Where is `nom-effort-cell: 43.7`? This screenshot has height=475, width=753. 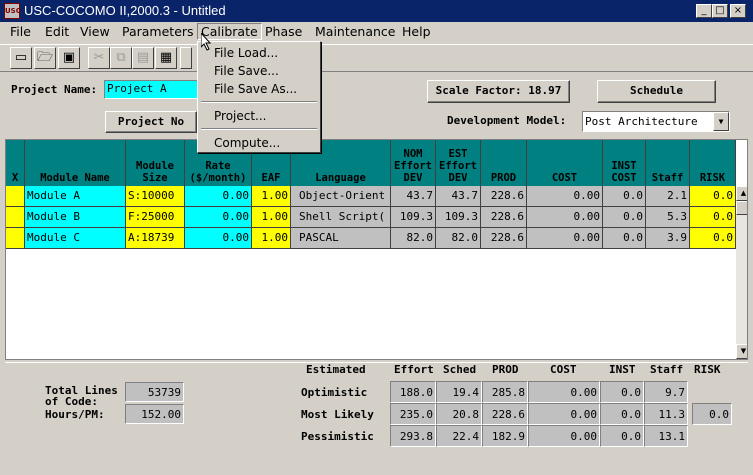 nom-effort-cell: 43.7 is located at coordinates (413, 196).